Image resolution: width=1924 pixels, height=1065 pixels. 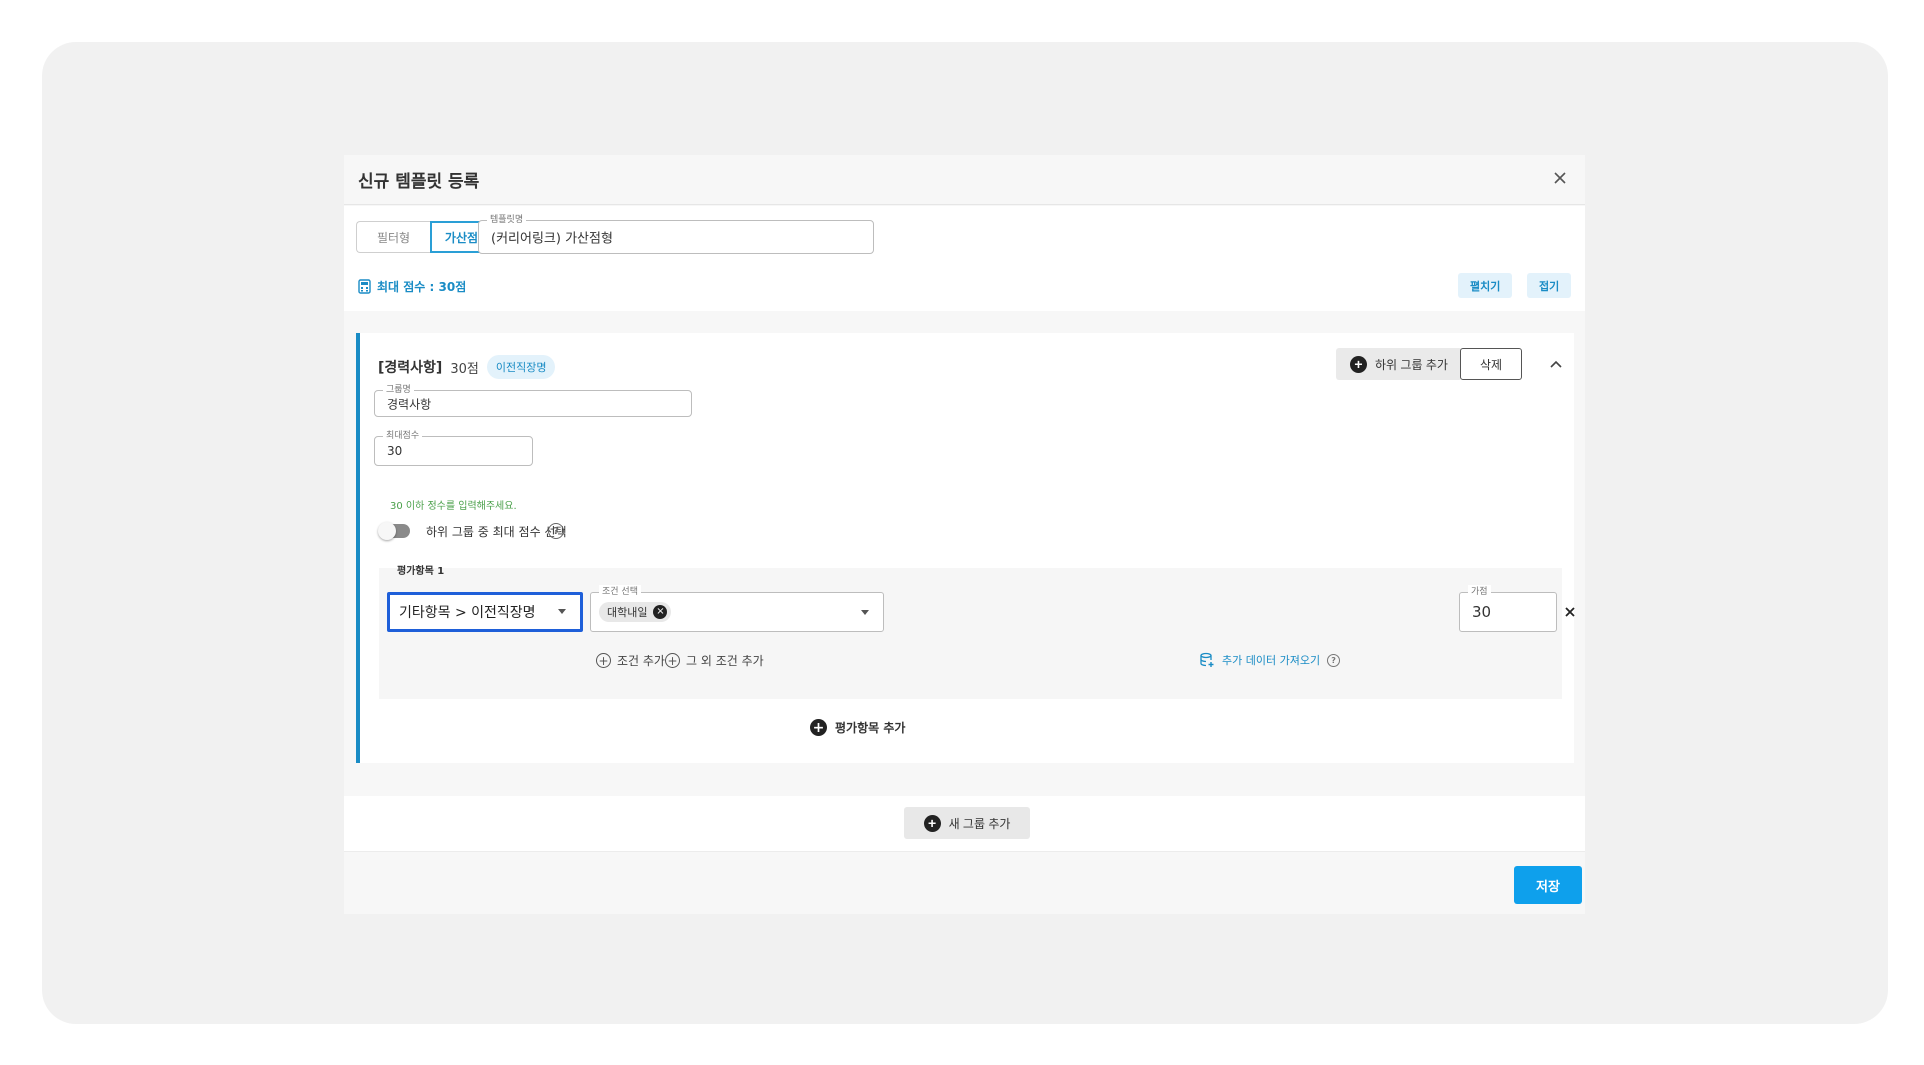 I want to click on modal-header: 신규 템플릿 등록, so click(x=964, y=180).